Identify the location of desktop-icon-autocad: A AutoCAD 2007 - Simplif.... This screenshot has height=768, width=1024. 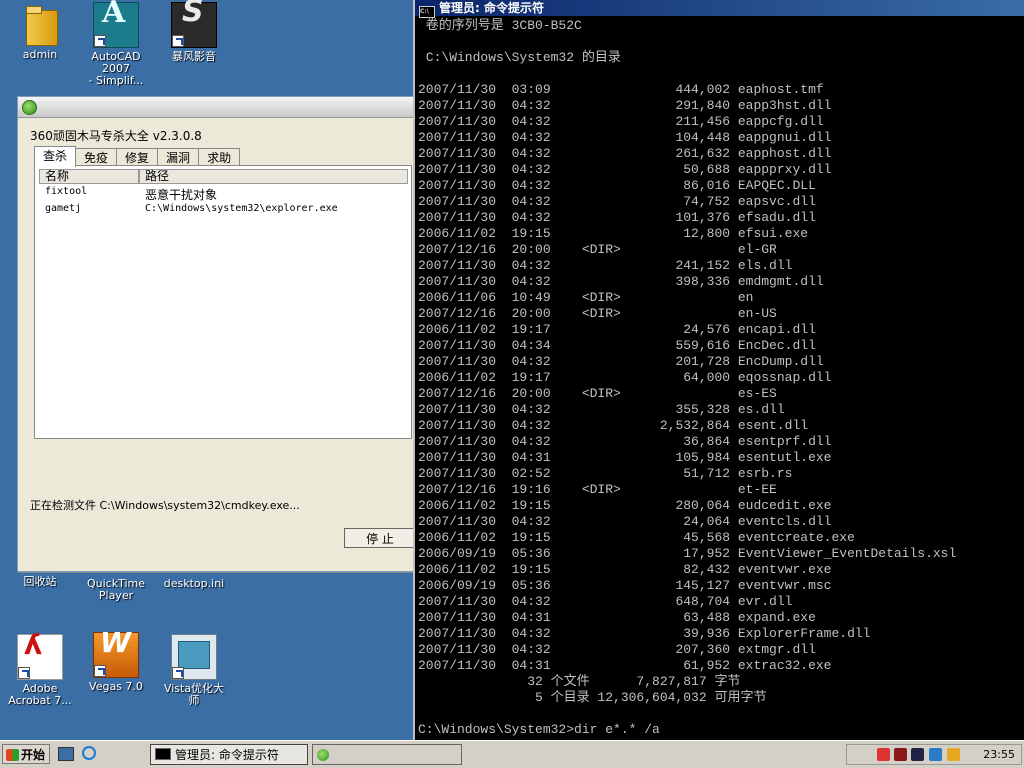
(116, 43).